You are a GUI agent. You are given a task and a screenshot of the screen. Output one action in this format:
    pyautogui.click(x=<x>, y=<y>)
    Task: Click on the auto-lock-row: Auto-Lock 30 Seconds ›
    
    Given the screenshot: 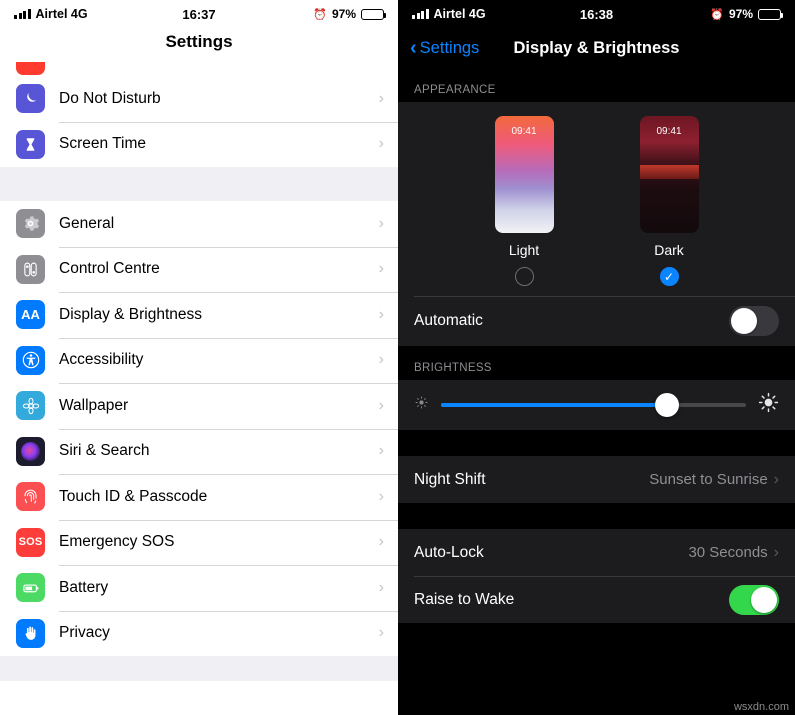 What is the action you would take?
    pyautogui.click(x=596, y=552)
    